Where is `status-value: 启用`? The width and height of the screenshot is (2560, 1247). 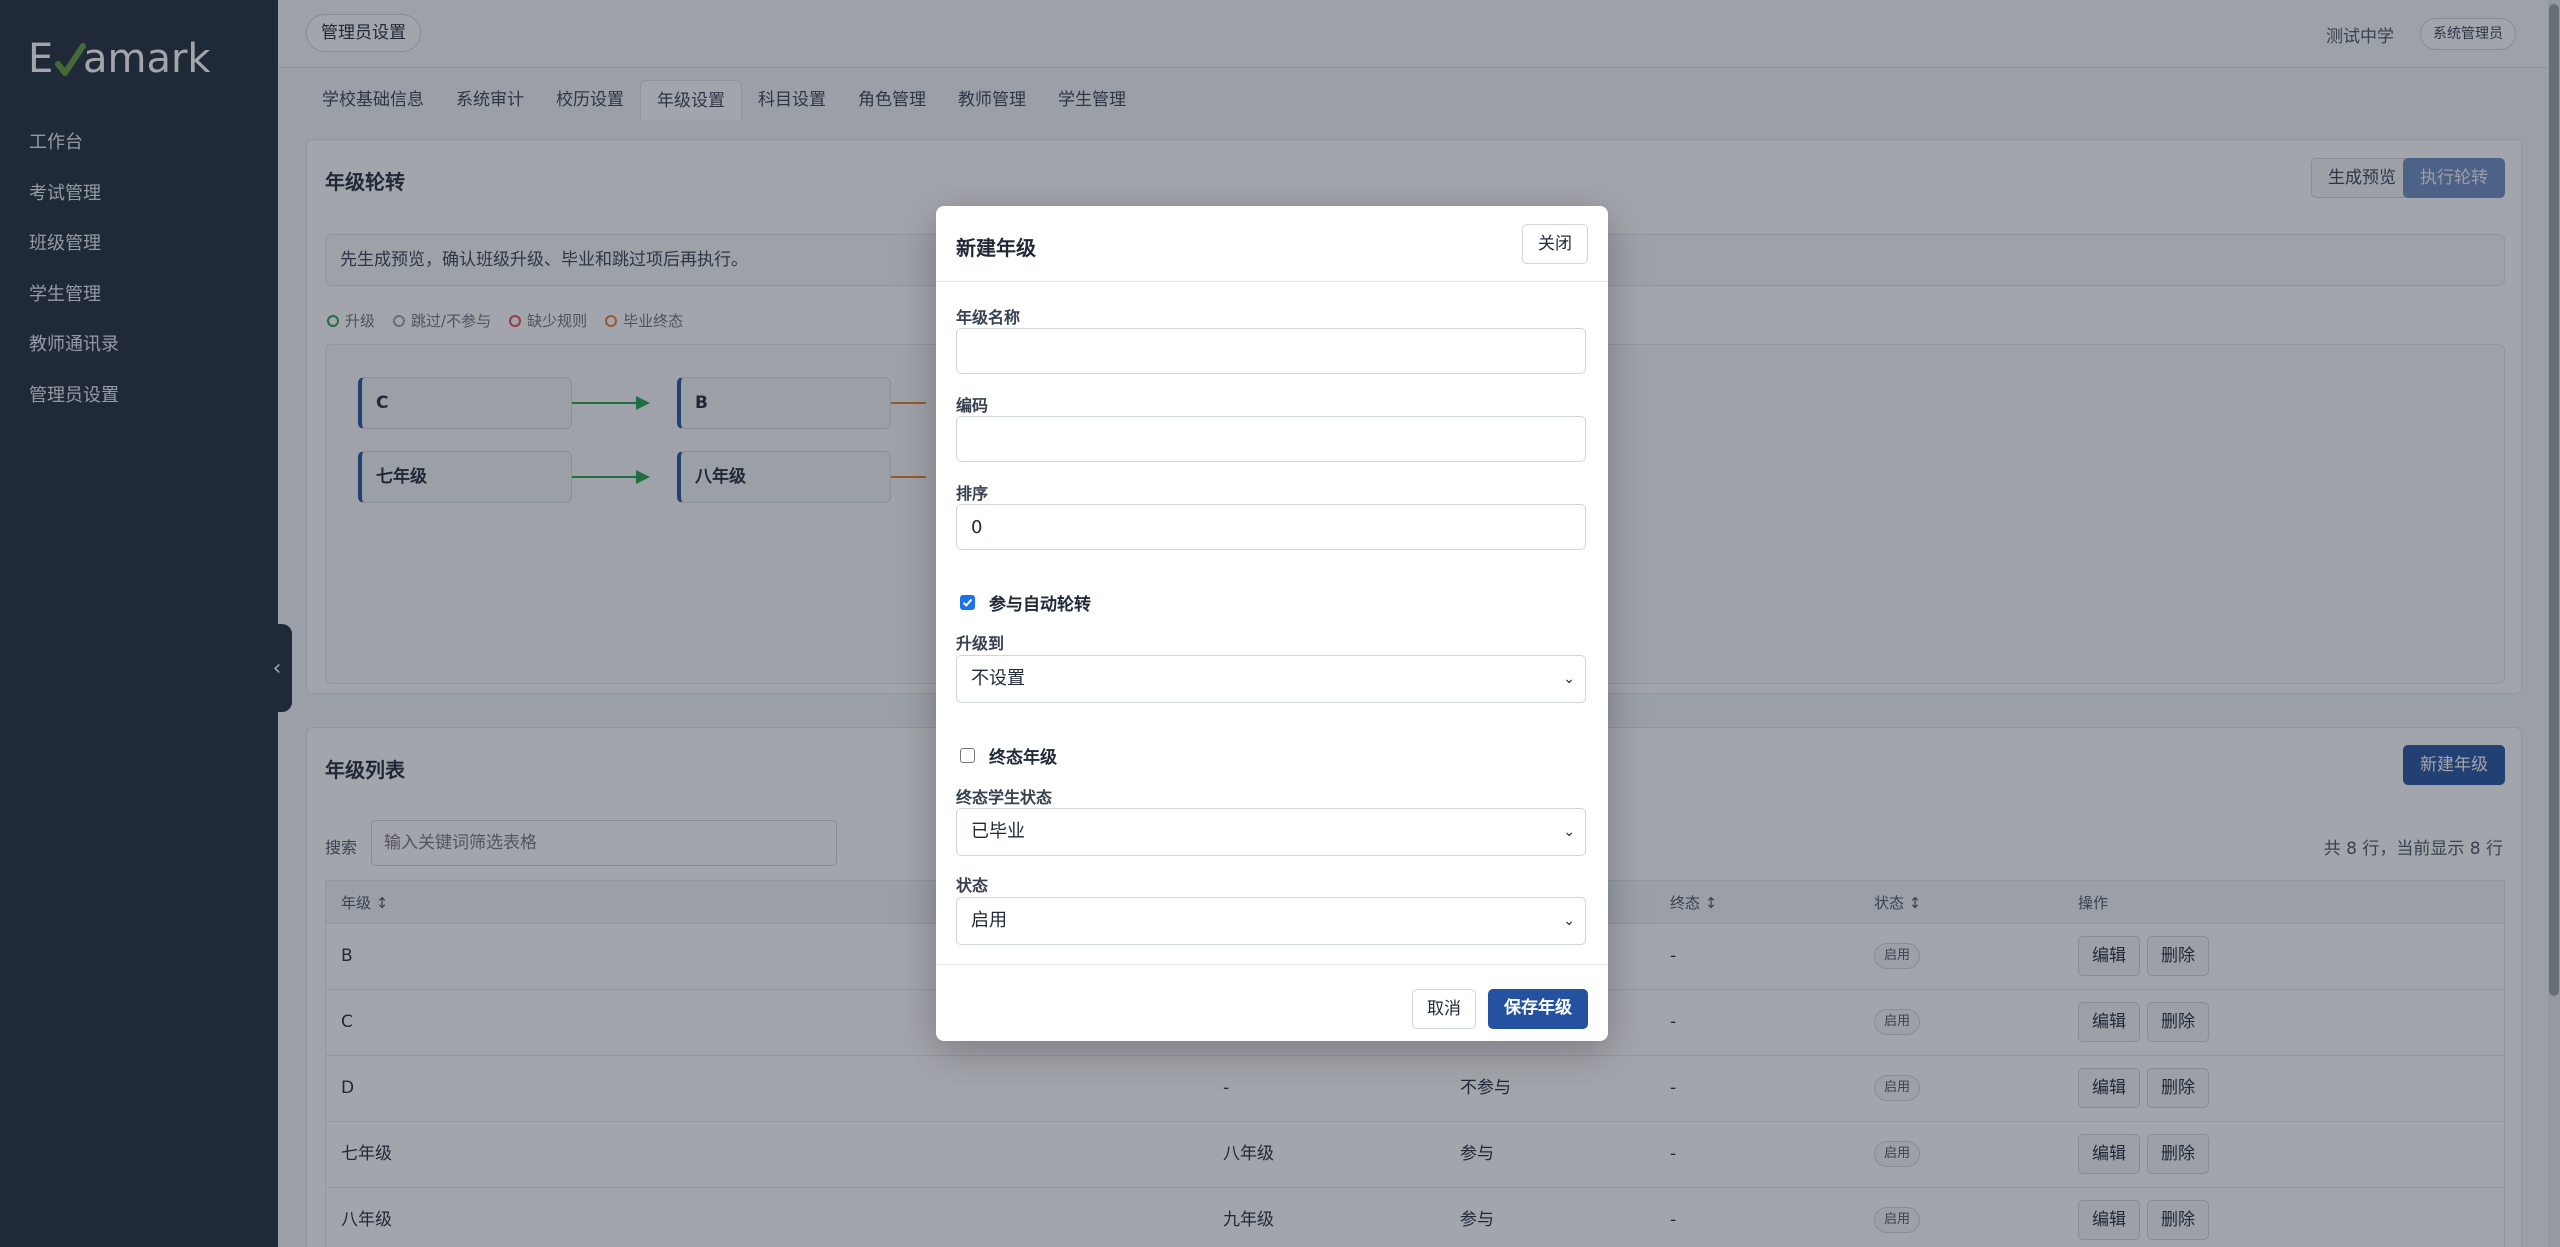
status-value: 启用 is located at coordinates (989, 920).